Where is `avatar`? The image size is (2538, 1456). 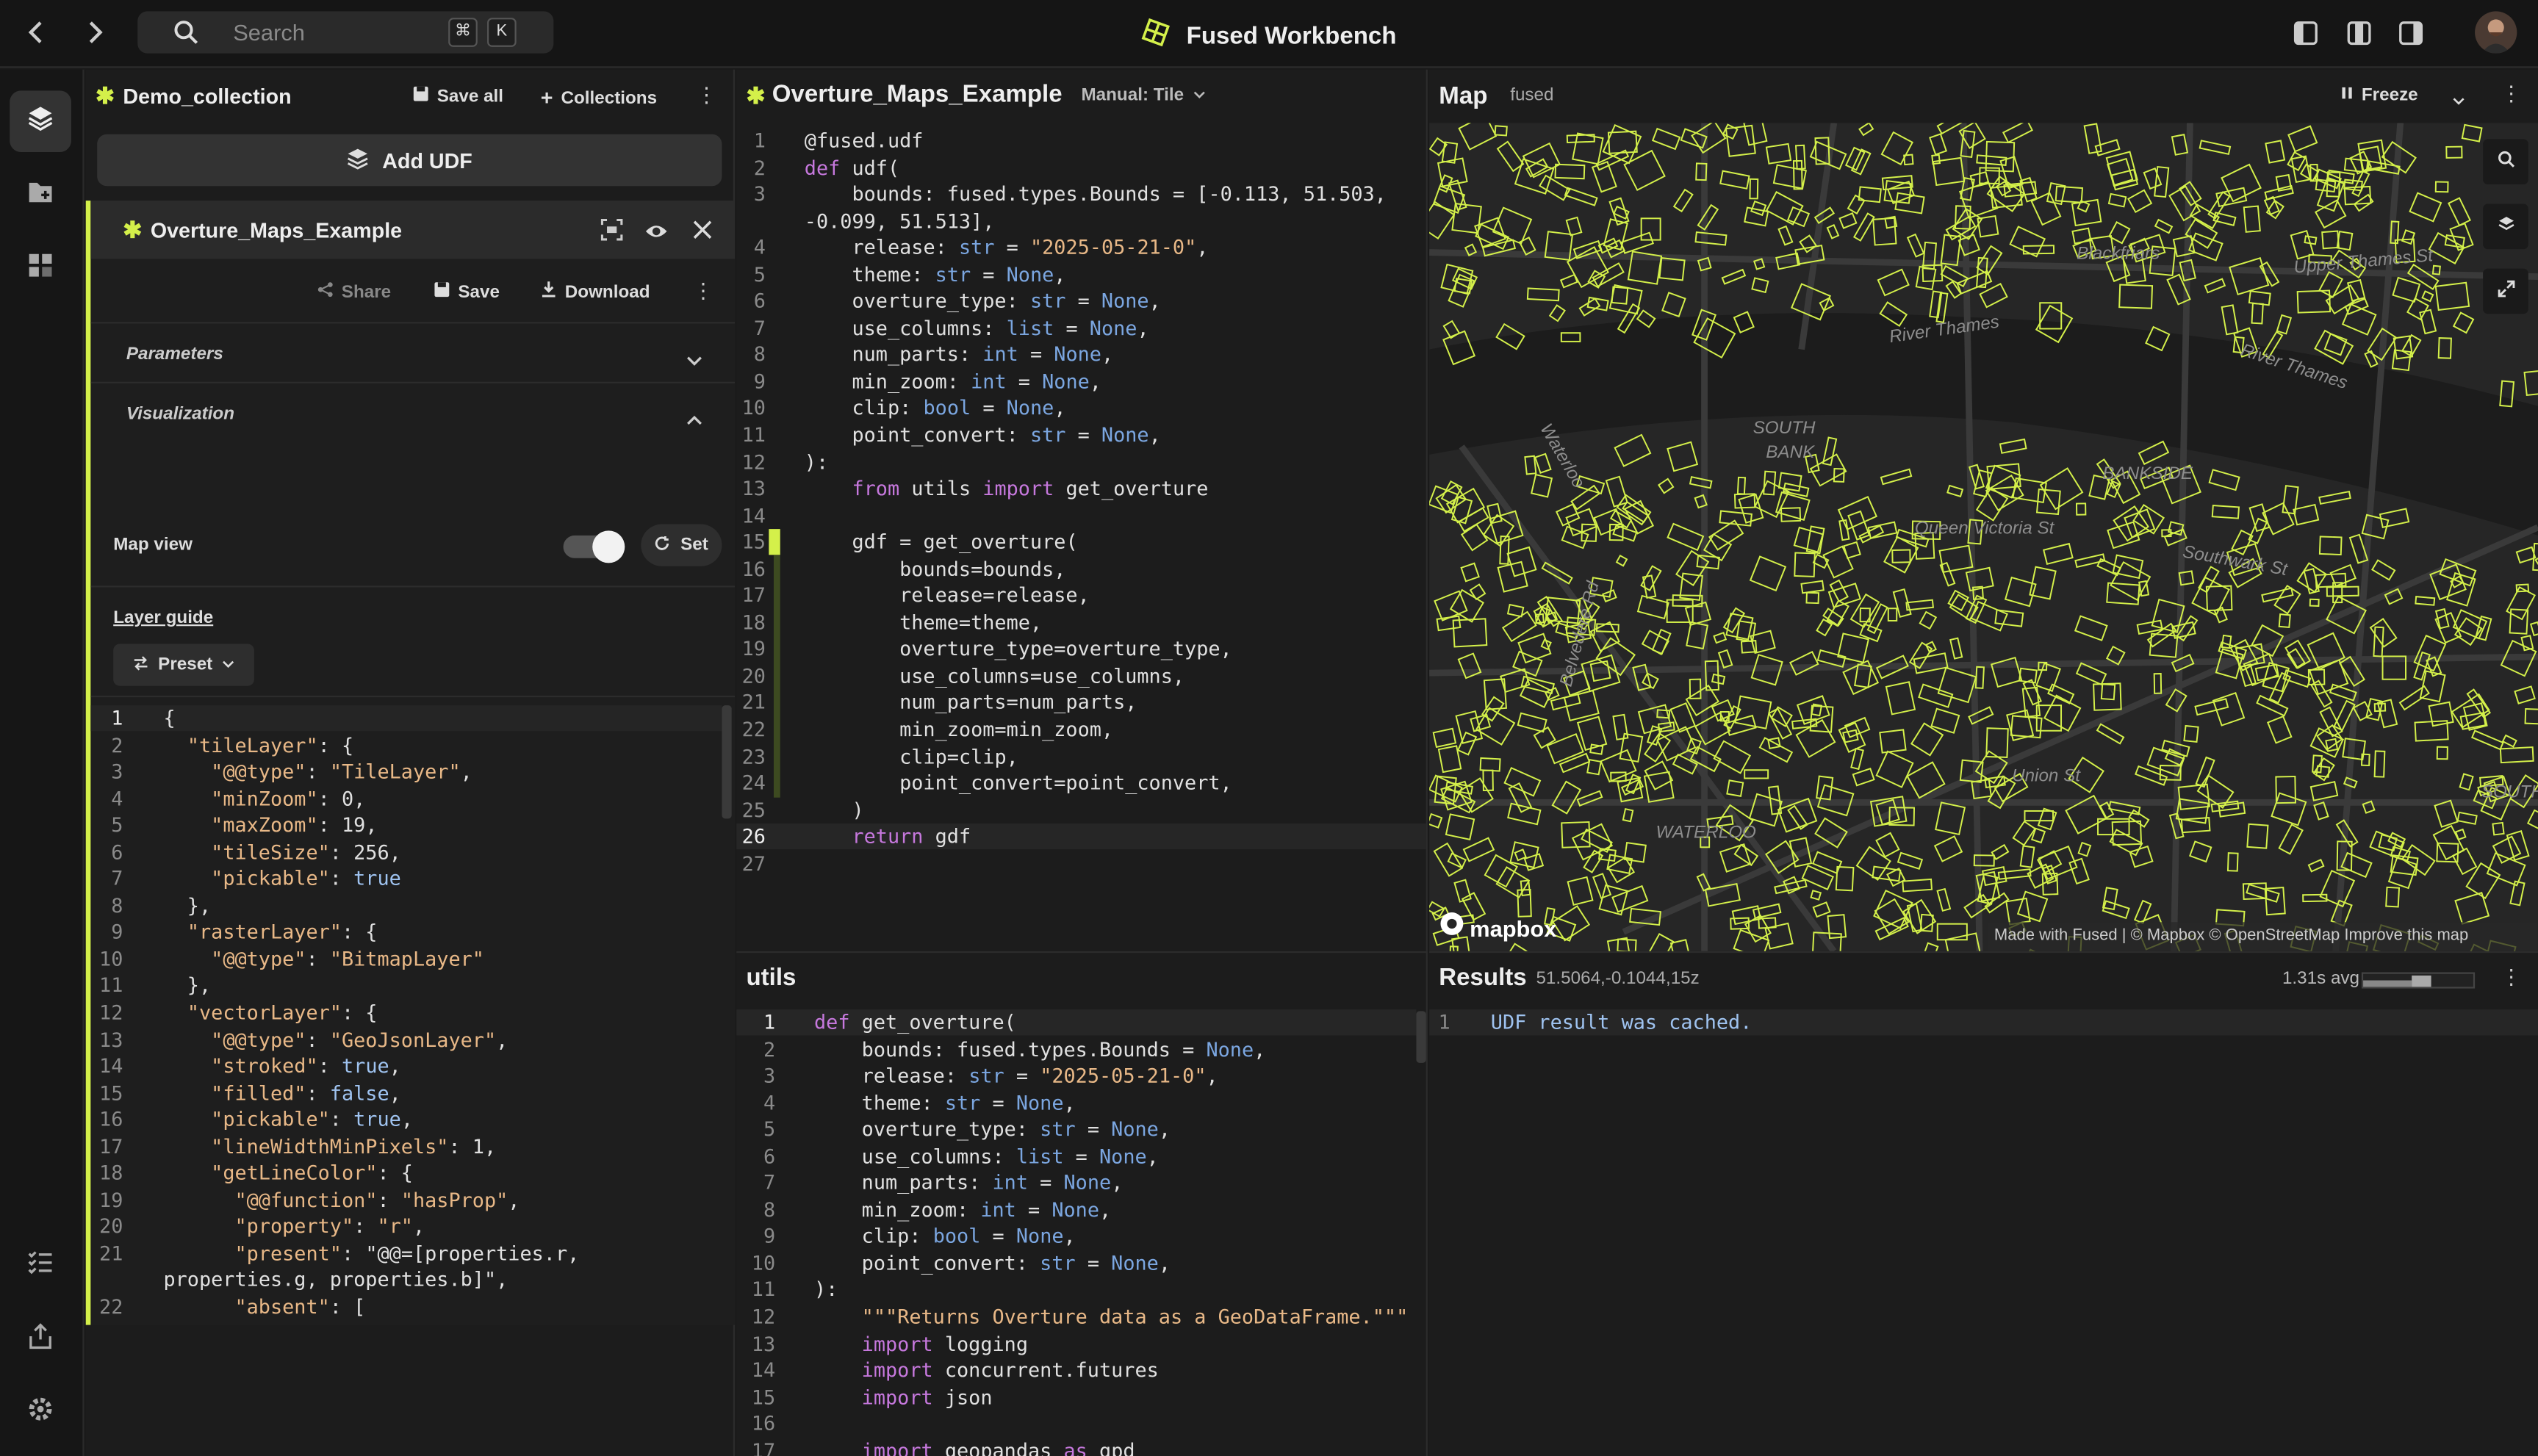 avatar is located at coordinates (2496, 32).